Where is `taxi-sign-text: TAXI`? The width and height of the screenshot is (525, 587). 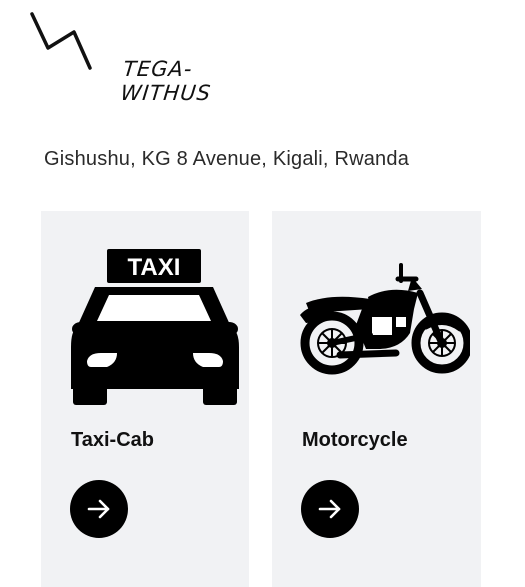
taxi-sign-text: TAXI is located at coordinates (154, 267).